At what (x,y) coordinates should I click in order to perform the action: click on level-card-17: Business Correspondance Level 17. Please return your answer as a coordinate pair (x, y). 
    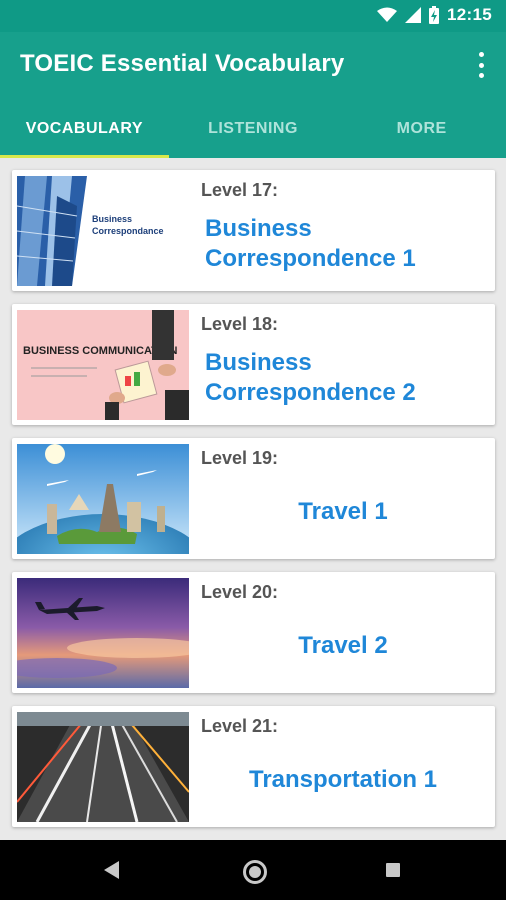
    Looking at the image, I should click on (253, 230).